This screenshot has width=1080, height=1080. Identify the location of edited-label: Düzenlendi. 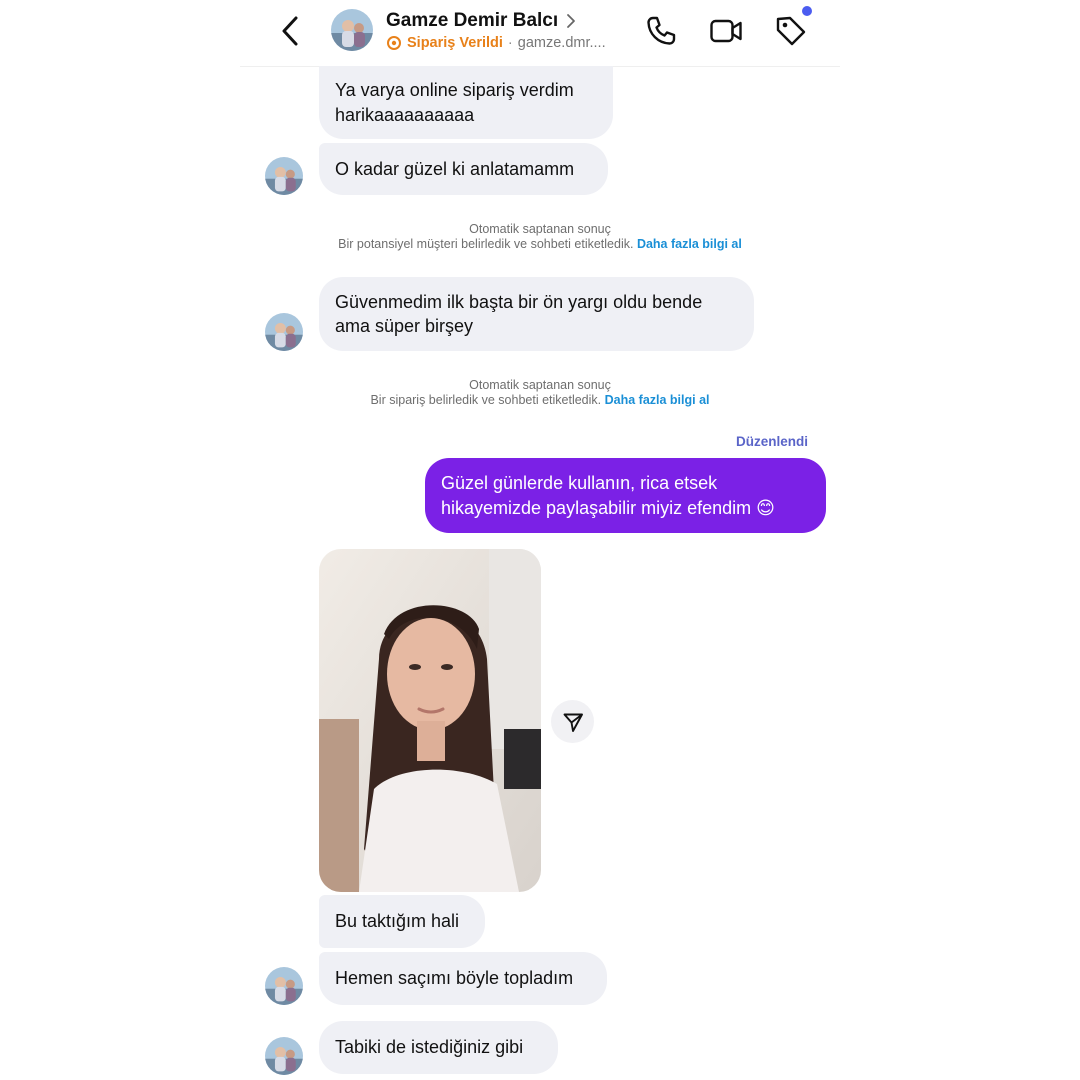
(771, 441).